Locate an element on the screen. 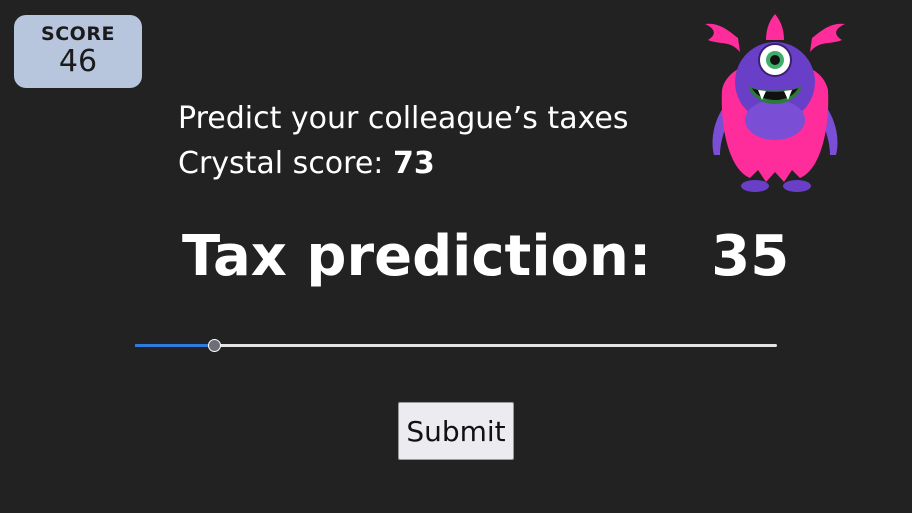  score-badge: SCORE 46 is located at coordinates (78, 51).